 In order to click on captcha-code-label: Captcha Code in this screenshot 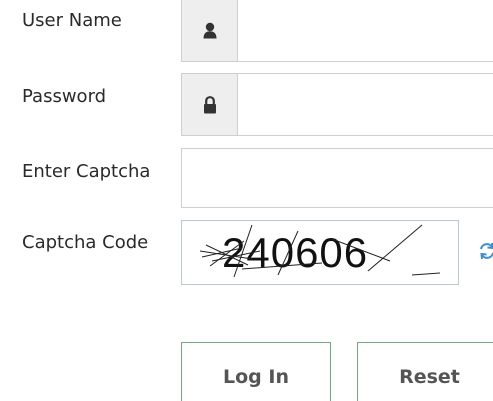, I will do `click(85, 242)`.